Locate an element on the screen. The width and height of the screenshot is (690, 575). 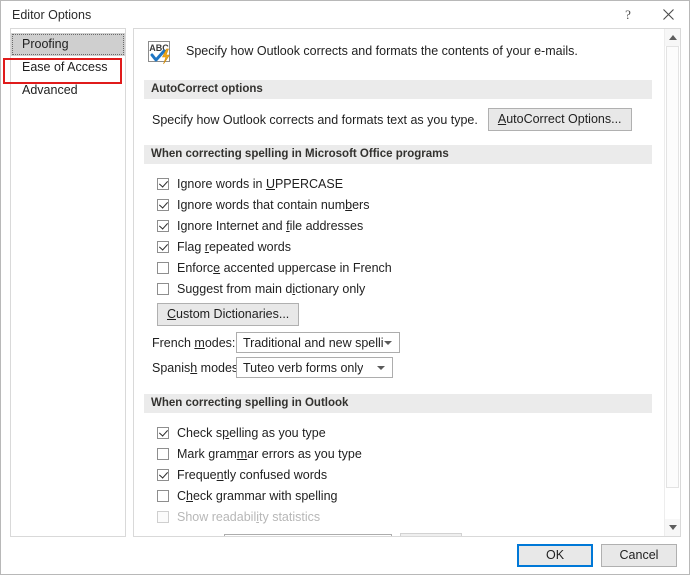
checkbox-label: Mark grammar errors as you type is located at coordinates (269, 453).